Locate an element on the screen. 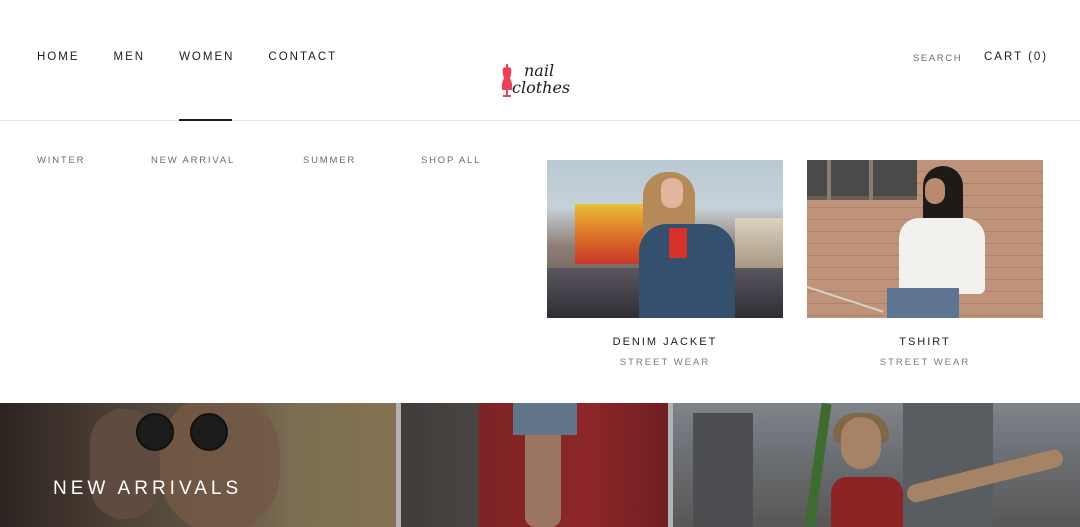  mega-menu-links: WINTER NEW ARRIVAL SUMMER SHOP ALL is located at coordinates (259, 160).